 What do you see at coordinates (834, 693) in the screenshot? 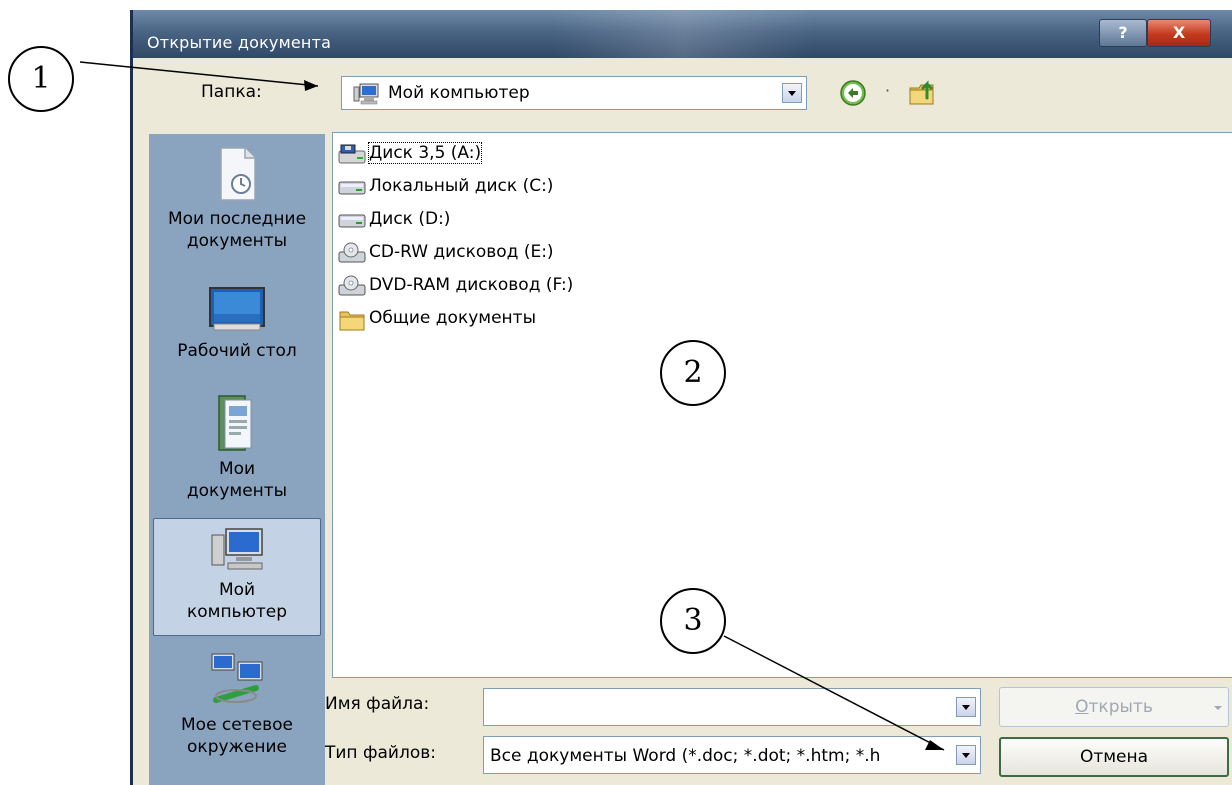
I see `callout-3-arrow-line` at bounding box center [834, 693].